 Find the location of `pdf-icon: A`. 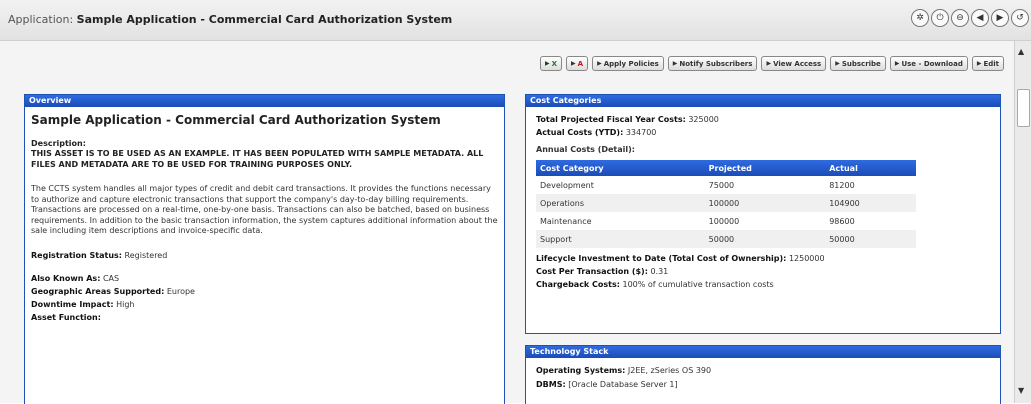

pdf-icon: A is located at coordinates (580, 63).